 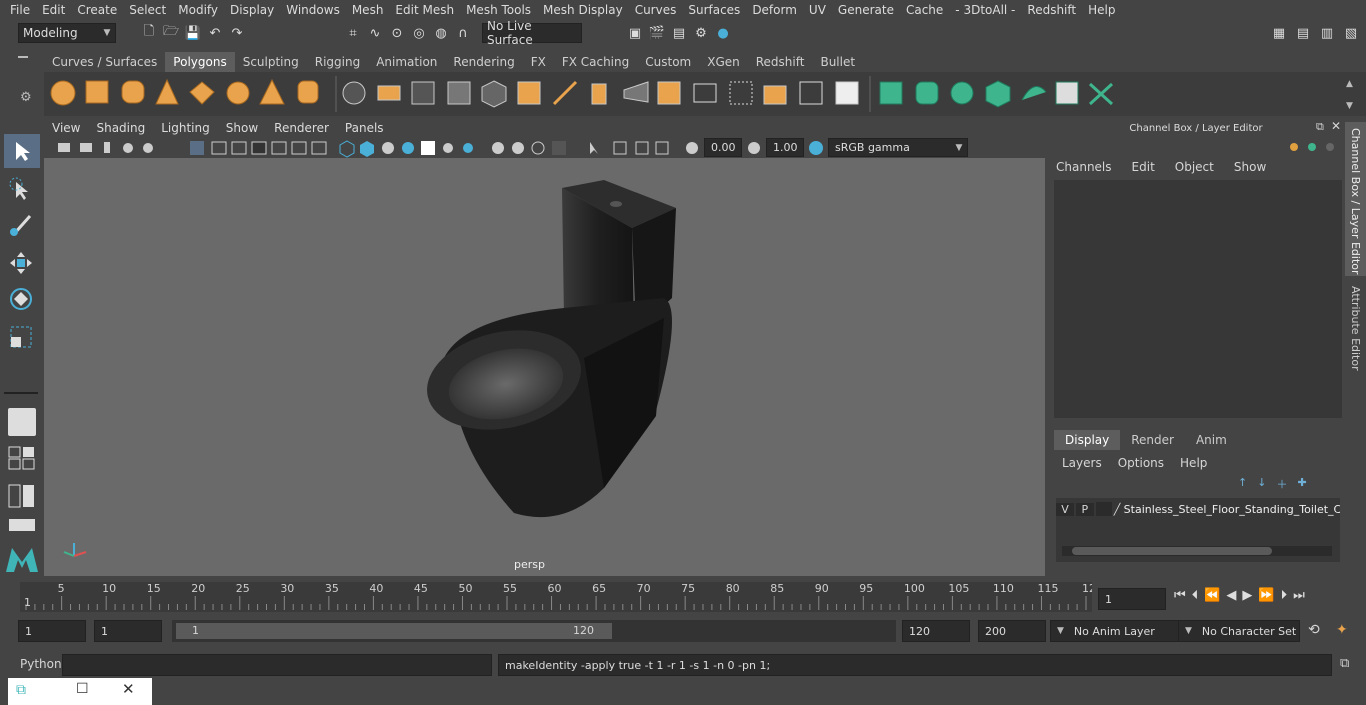 I want to click on command-language-label: Python, so click(x=41, y=664).